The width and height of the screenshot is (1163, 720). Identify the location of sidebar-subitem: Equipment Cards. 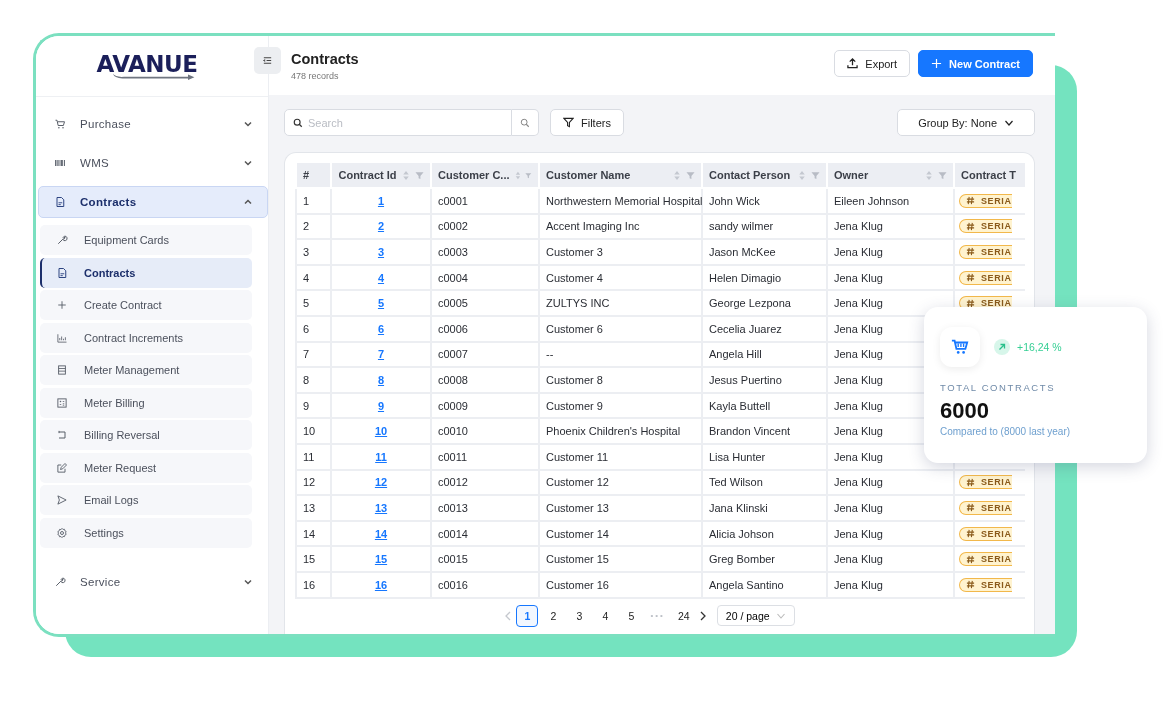
(146, 240).